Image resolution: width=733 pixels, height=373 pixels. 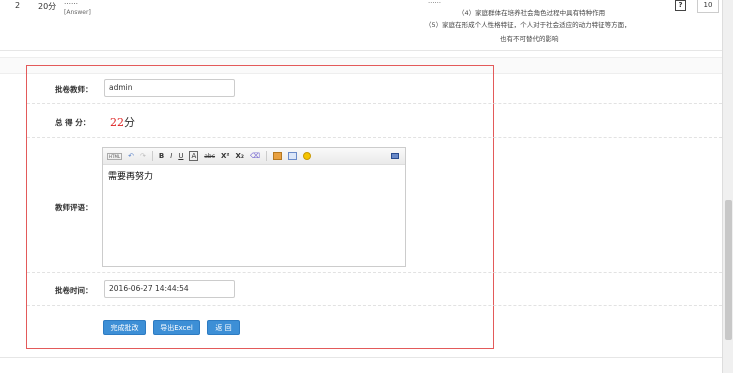 I want to click on question-number: 2, so click(x=18, y=5).